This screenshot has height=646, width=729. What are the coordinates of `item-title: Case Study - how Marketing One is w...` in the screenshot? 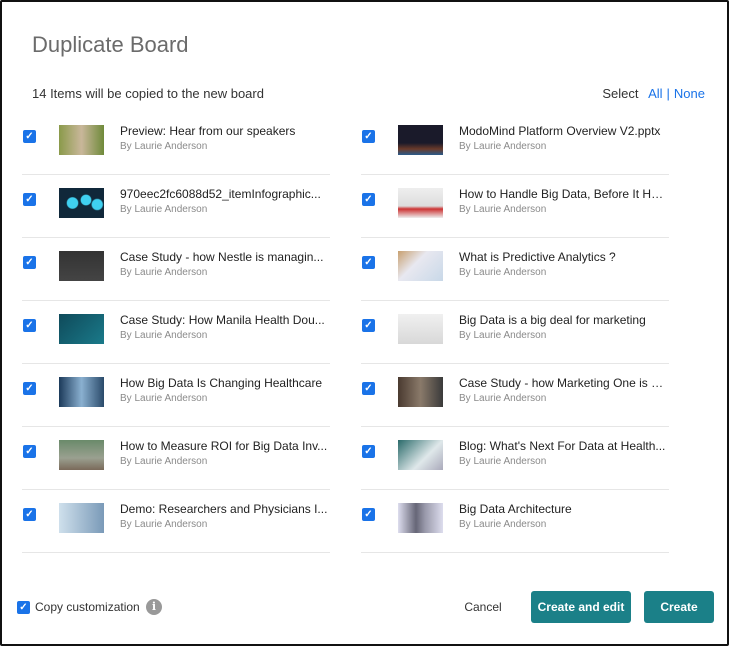 It's located at (563, 383).